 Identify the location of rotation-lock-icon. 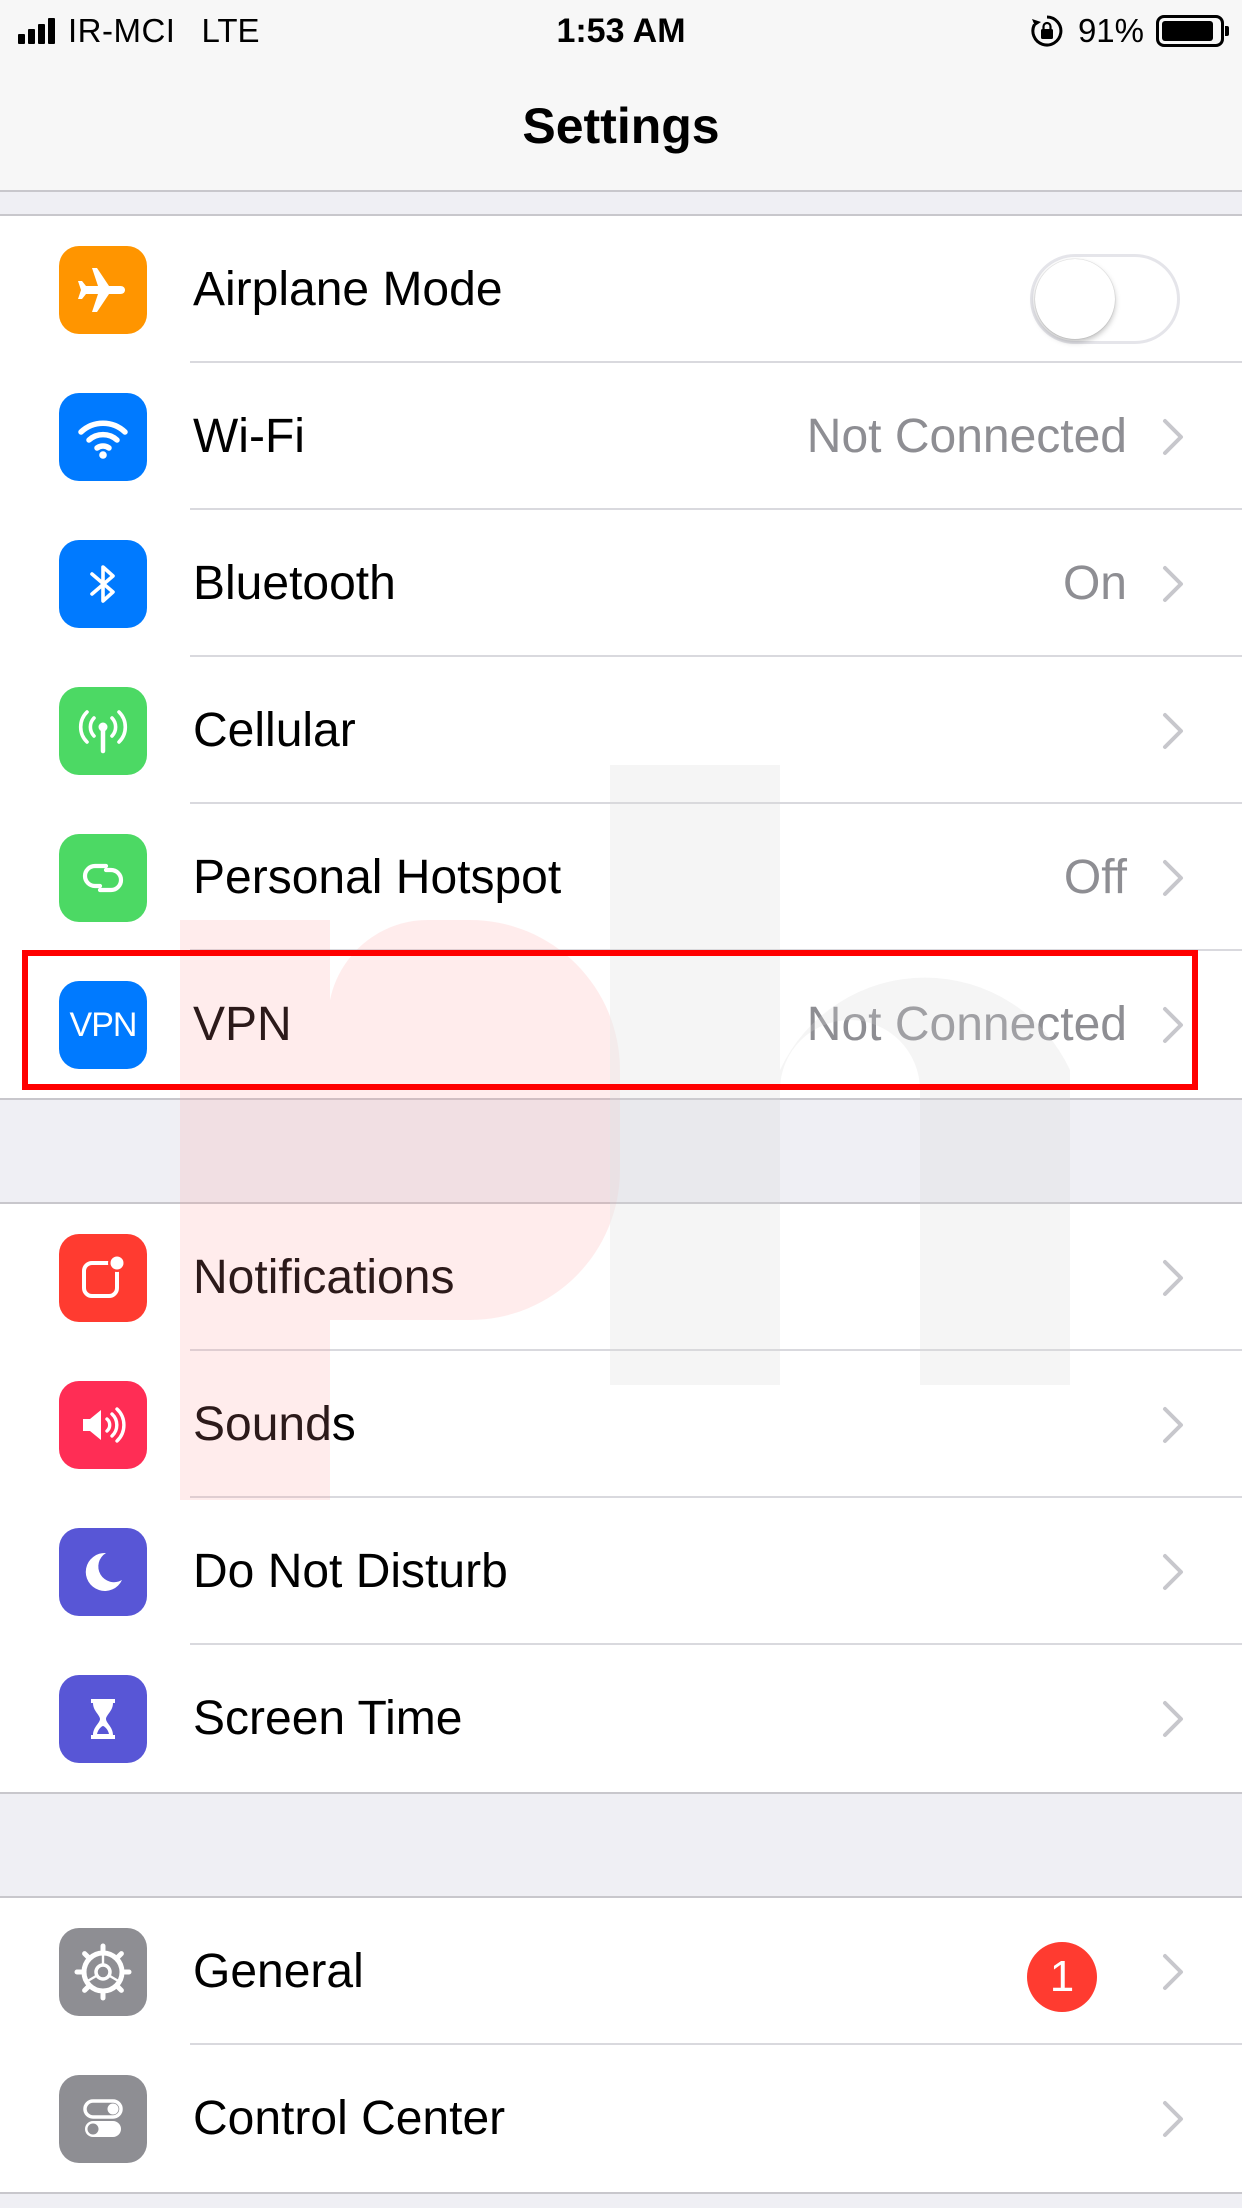
(1047, 31).